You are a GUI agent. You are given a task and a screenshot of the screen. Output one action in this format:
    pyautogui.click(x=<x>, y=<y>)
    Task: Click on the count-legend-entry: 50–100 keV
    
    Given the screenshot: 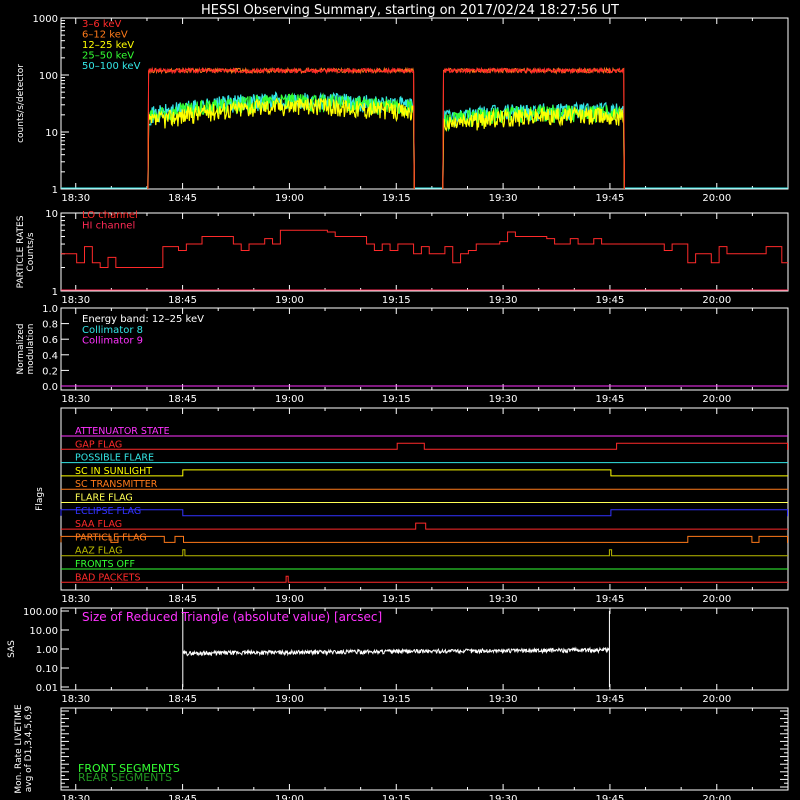 What is the action you would take?
    pyautogui.click(x=111, y=66)
    